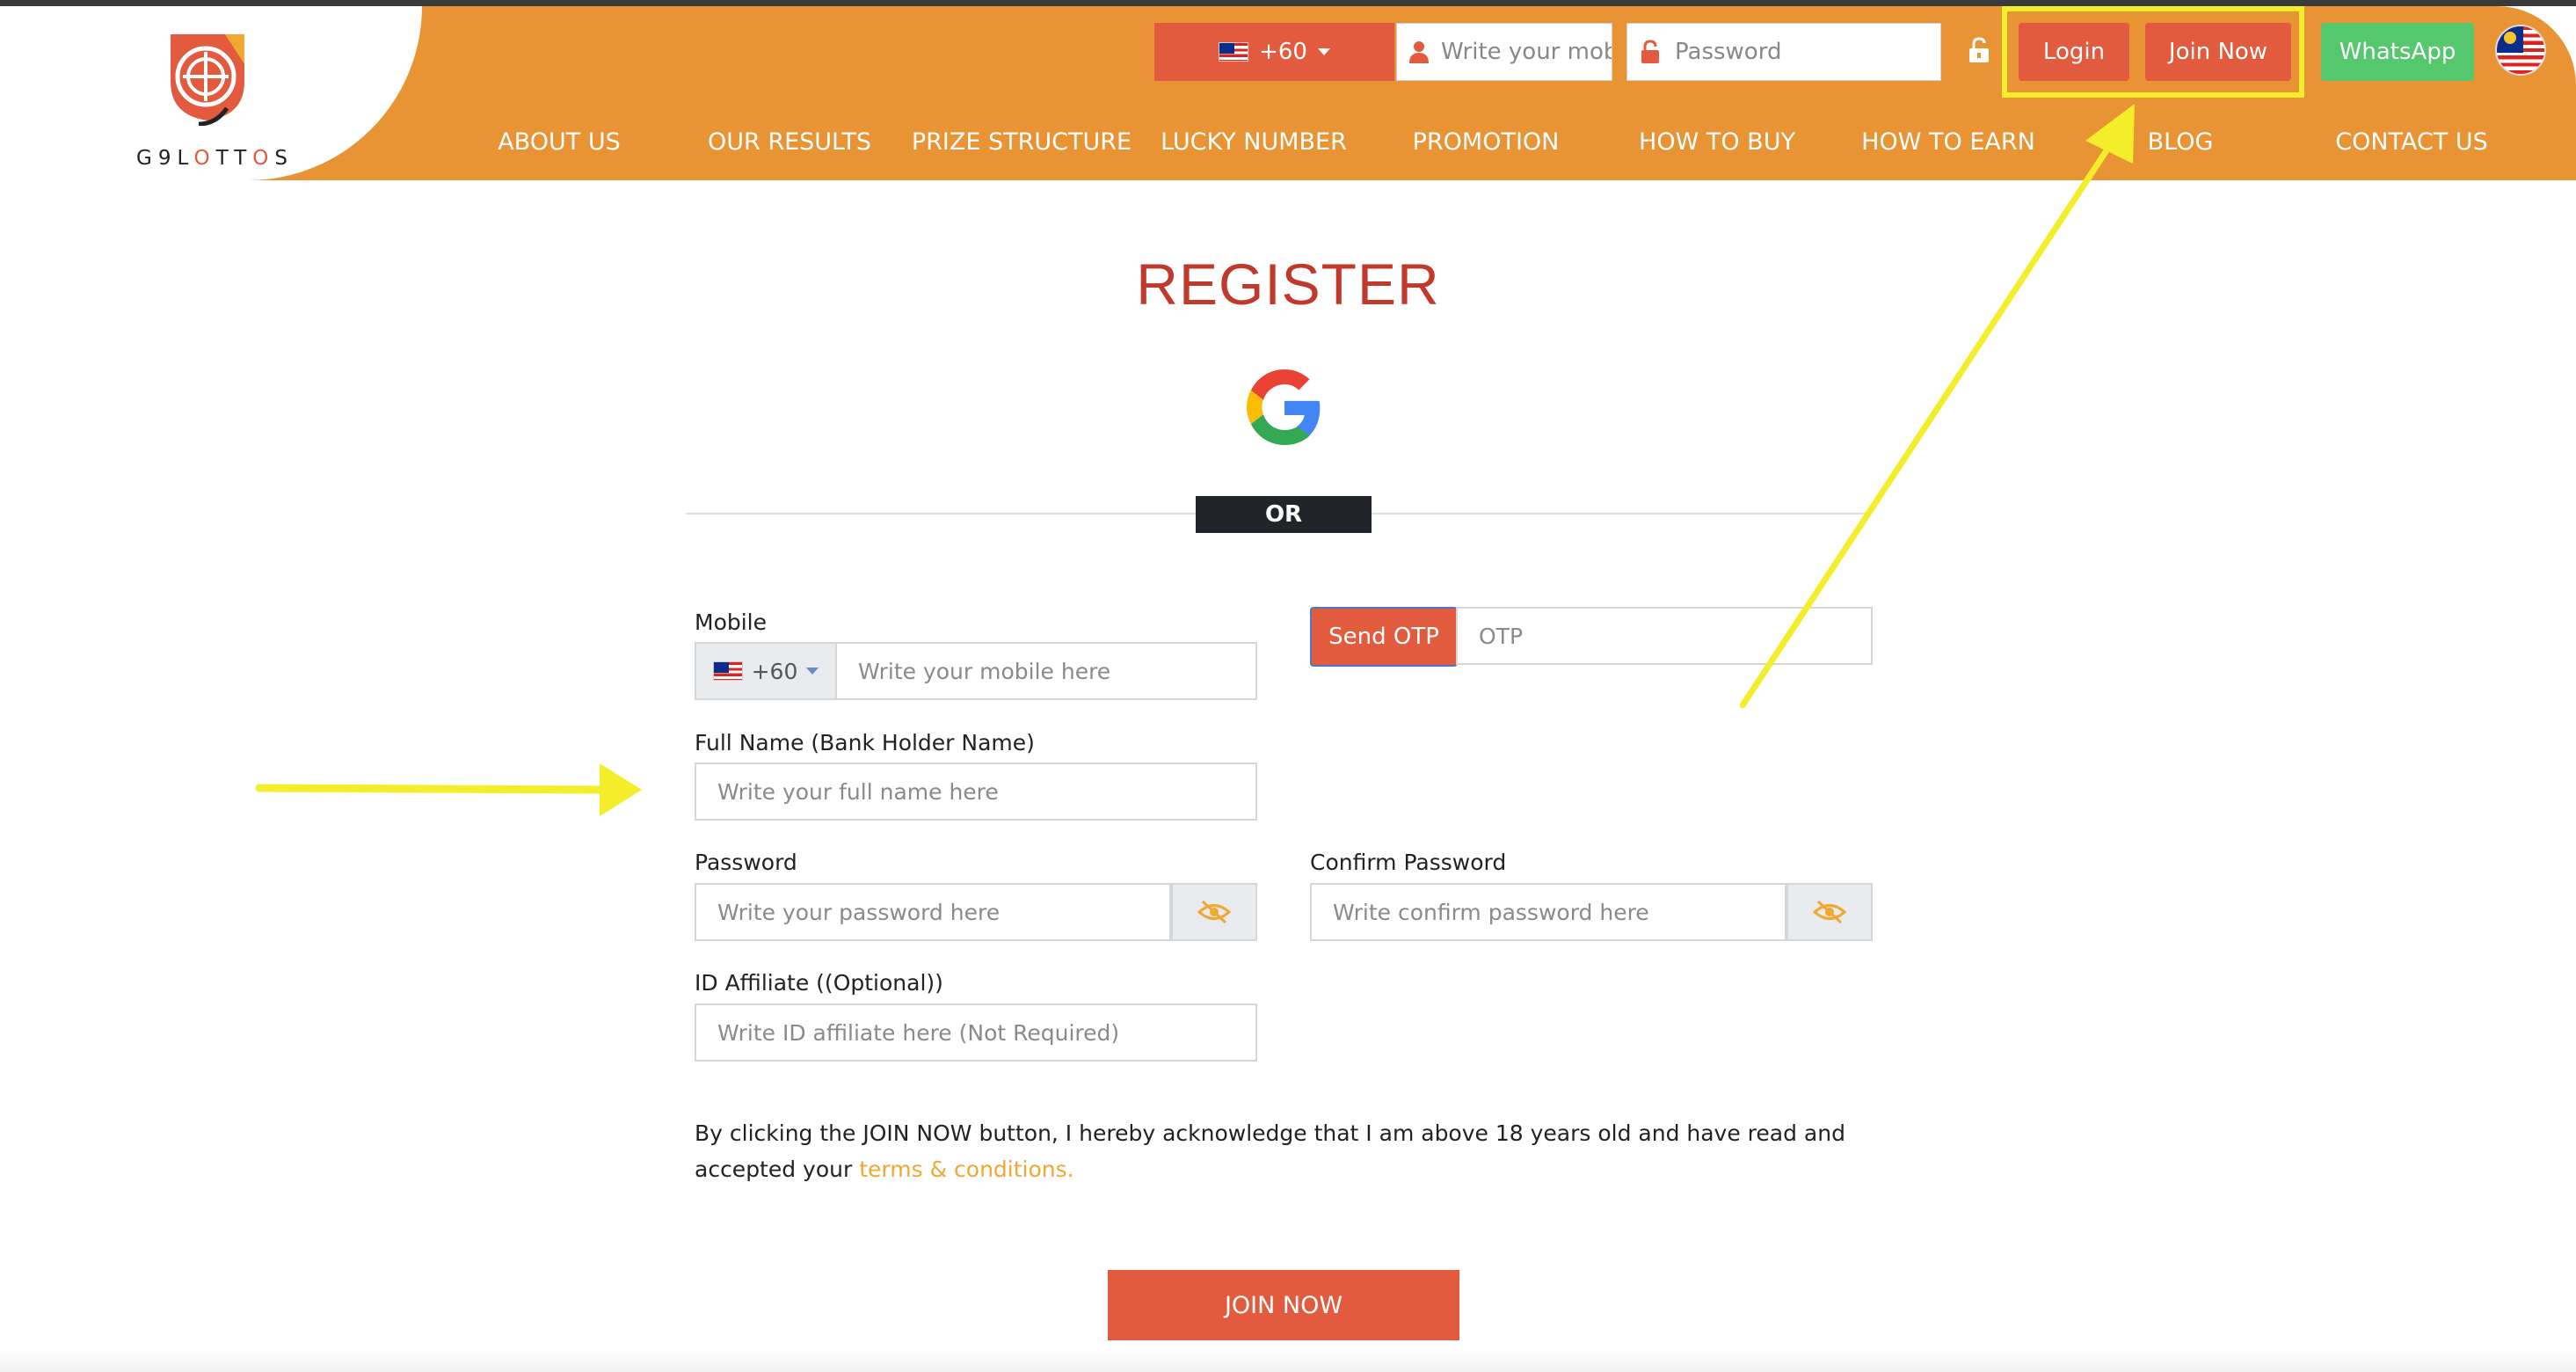  I want to click on affiliate-label: ID Affiliate ((Optional)), so click(819, 983).